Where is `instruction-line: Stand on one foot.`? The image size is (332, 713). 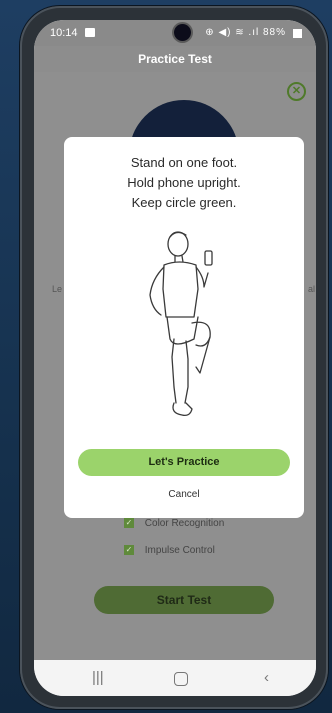 instruction-line: Stand on one foot. is located at coordinates (184, 162).